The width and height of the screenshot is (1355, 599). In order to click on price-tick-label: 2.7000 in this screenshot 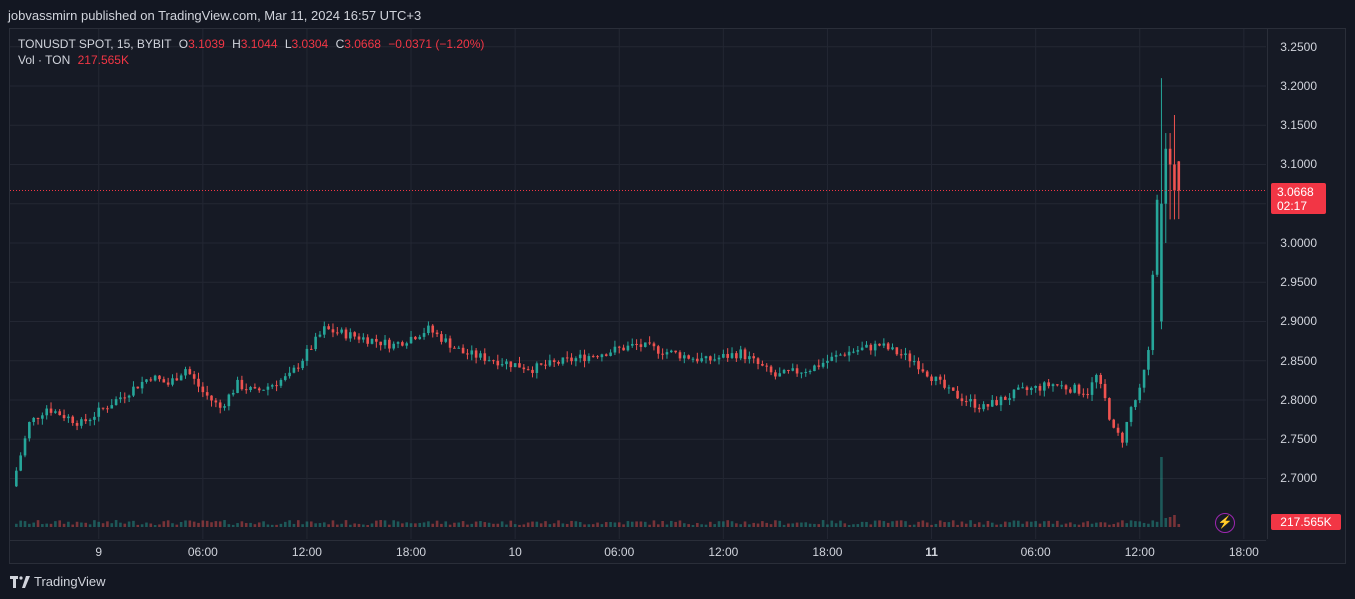, I will do `click(1298, 478)`.